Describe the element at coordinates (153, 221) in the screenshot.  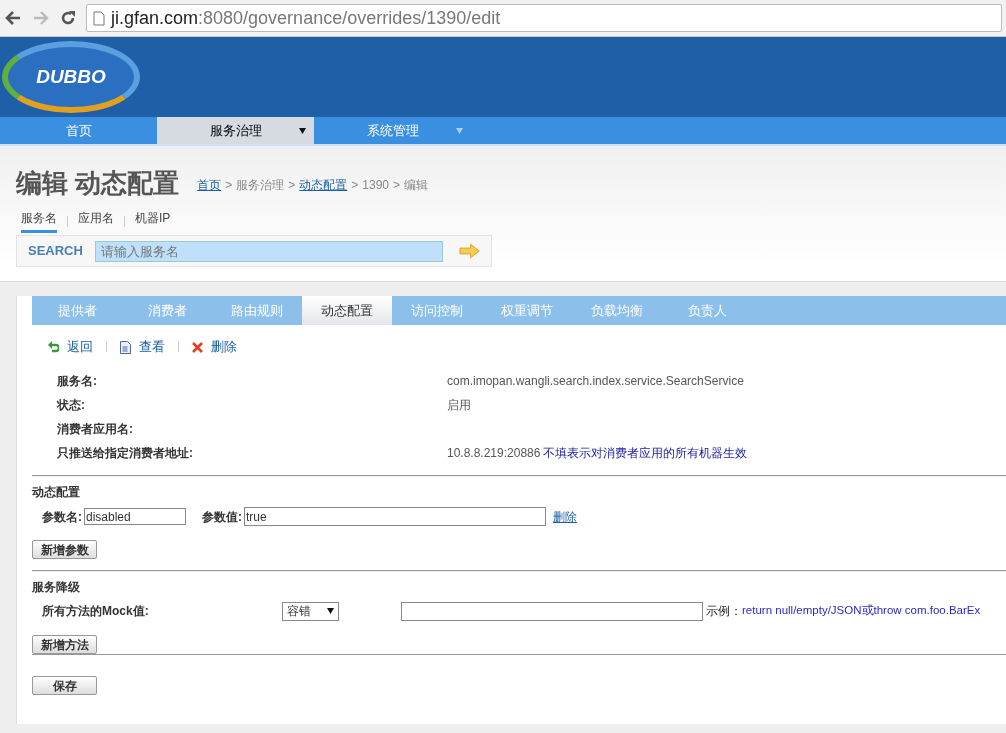
I see `search-tab: 机器IP` at that location.